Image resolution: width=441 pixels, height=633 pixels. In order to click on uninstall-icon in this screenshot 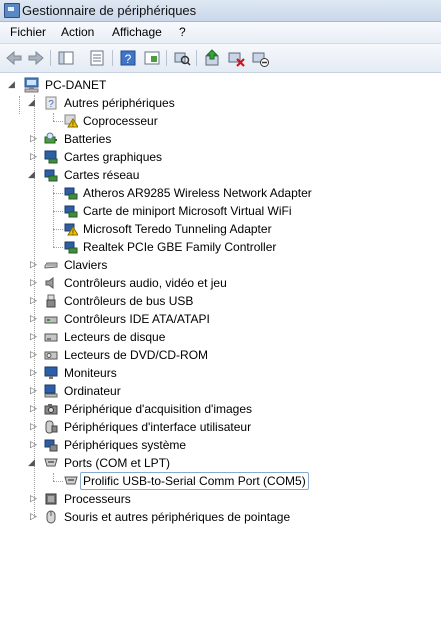, I will do `click(236, 58)`.